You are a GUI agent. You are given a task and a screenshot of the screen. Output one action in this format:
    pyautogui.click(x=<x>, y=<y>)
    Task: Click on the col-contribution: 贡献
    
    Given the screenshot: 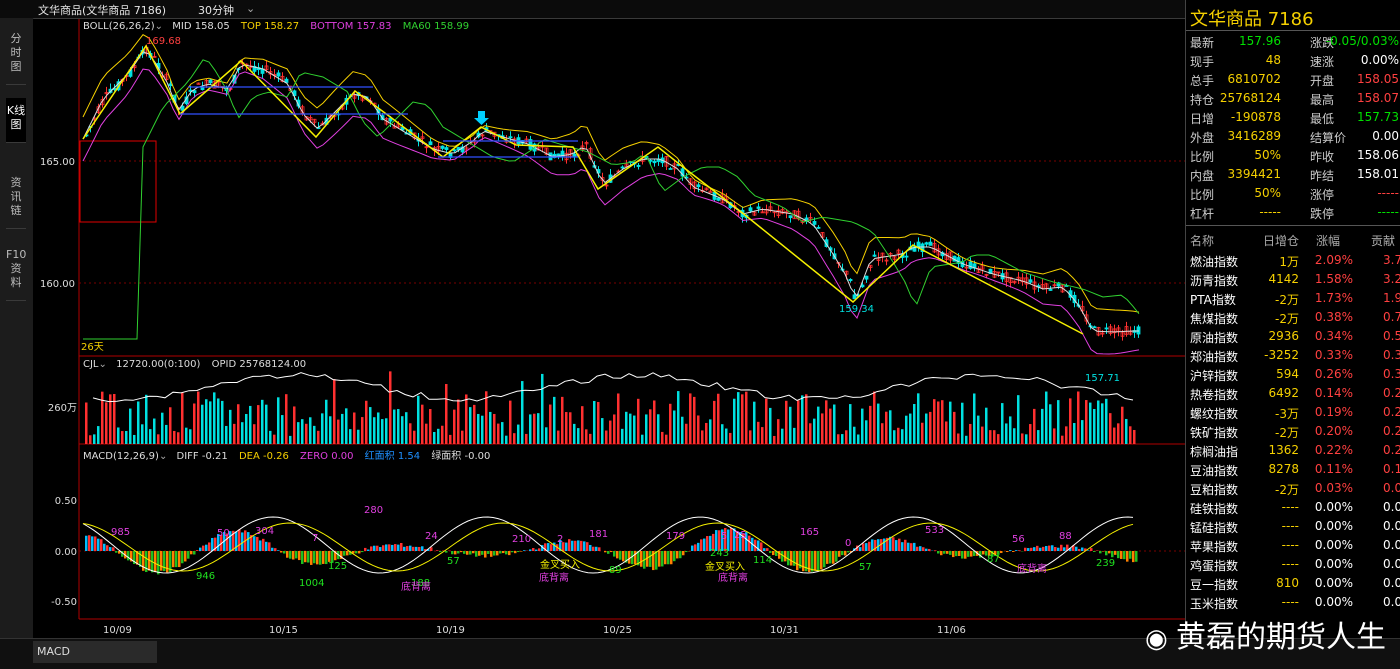 What is the action you would take?
    pyautogui.click(x=1383, y=240)
    